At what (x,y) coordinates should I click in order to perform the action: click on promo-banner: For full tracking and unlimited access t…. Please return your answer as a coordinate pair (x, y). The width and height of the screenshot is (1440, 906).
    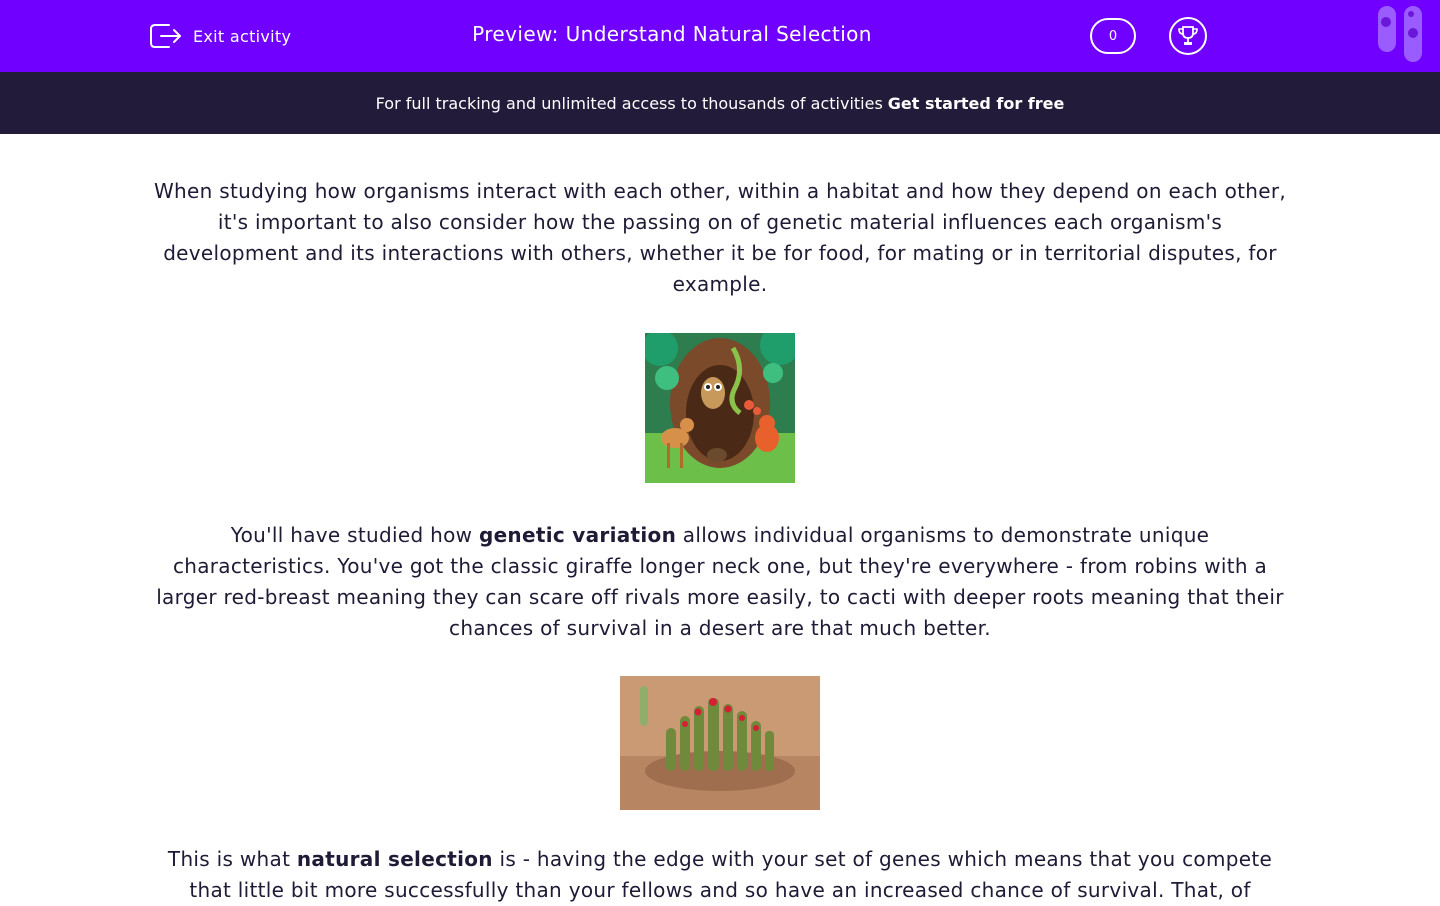
    Looking at the image, I should click on (720, 103).